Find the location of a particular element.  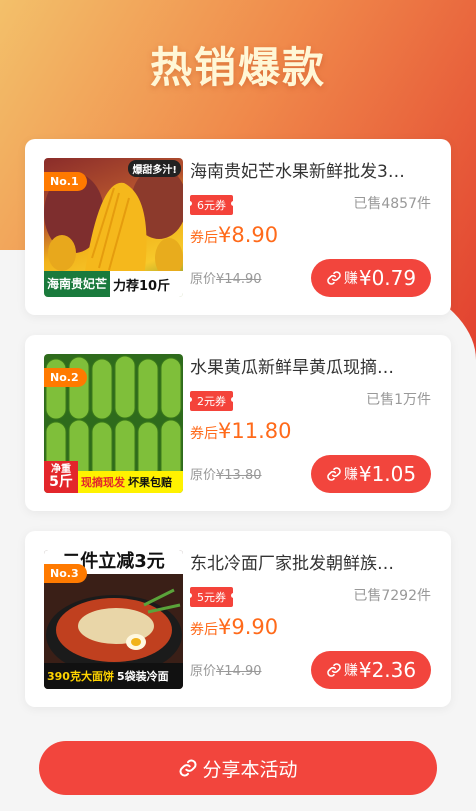

after-coupon-price: 券后¥11.80 is located at coordinates (240, 431).